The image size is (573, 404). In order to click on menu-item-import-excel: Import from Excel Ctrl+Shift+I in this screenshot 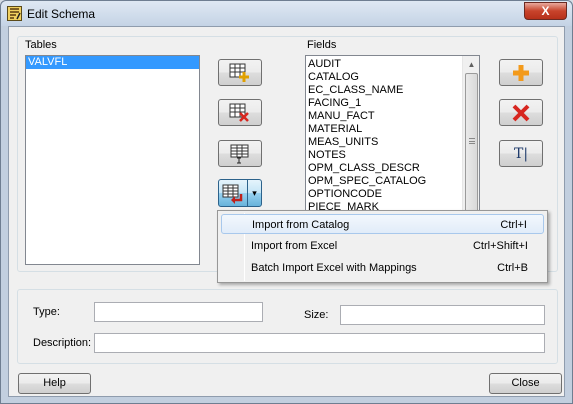, I will do `click(382, 246)`.